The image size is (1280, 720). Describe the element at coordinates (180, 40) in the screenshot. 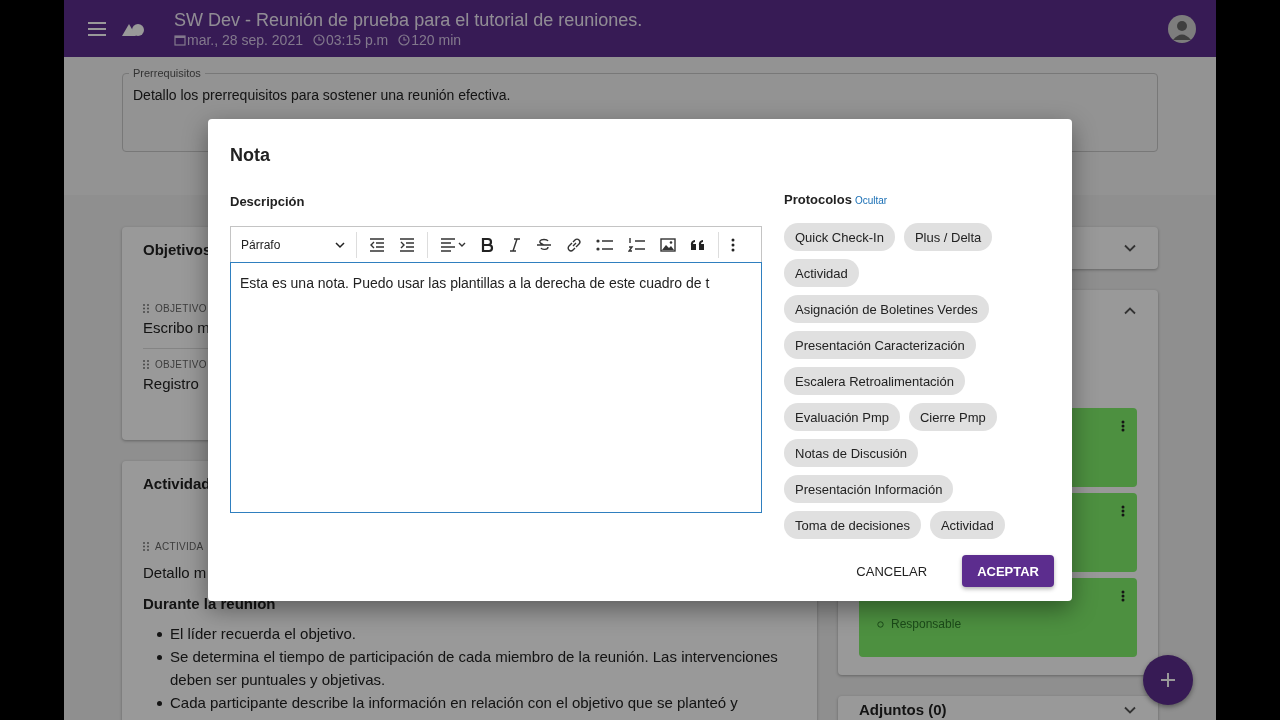

I see `calendar-icon` at that location.